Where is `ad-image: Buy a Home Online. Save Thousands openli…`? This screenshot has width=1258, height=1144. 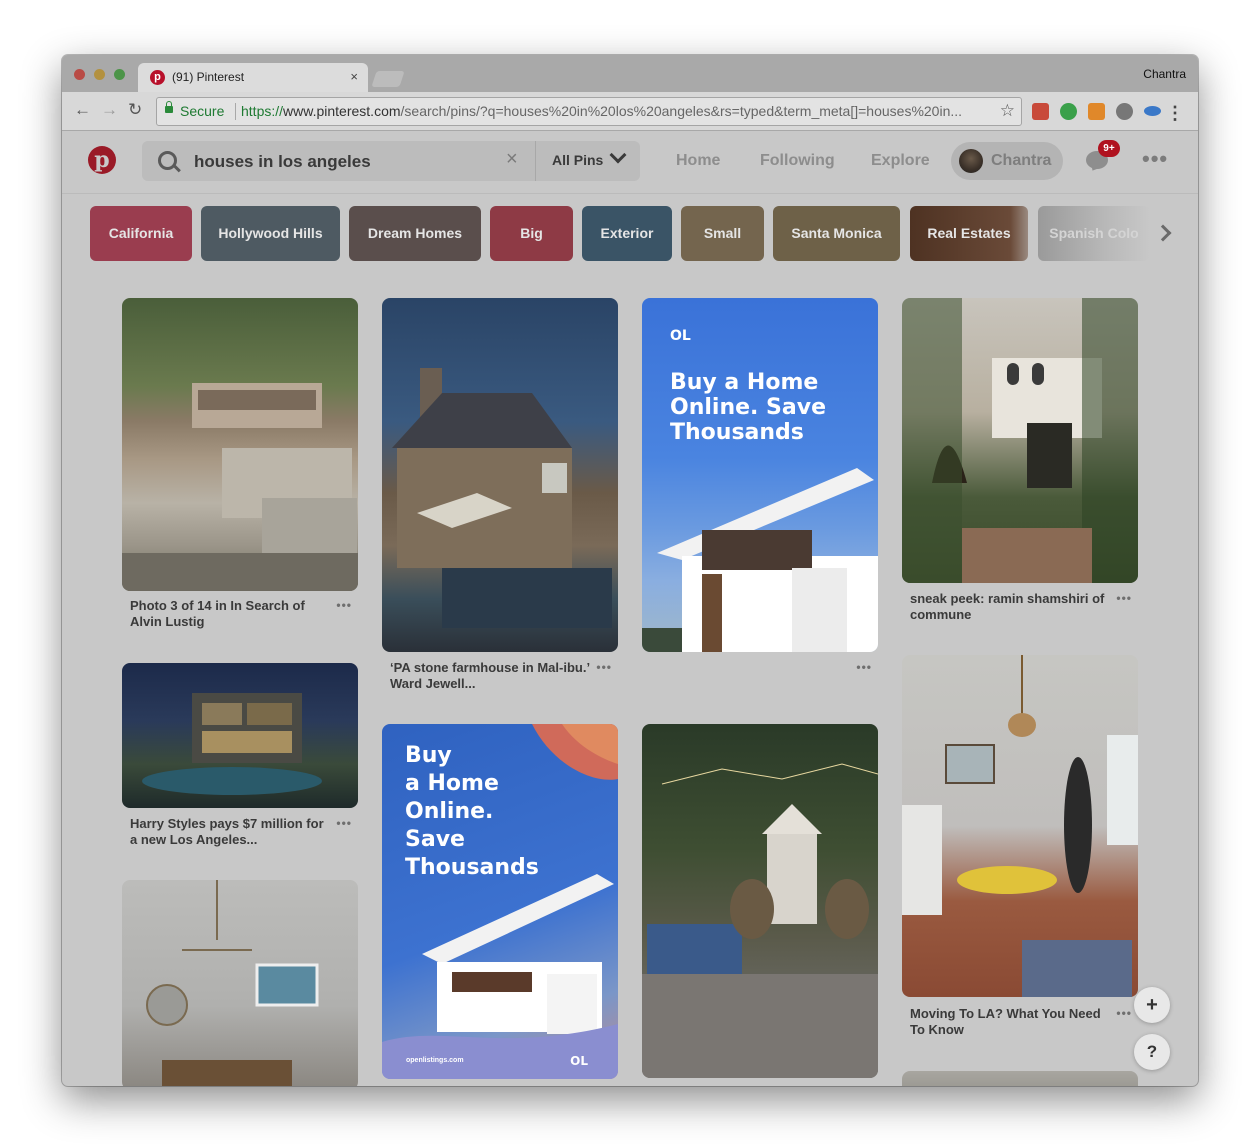 ad-image: Buy a Home Online. Save Thousands openli… is located at coordinates (500, 901).